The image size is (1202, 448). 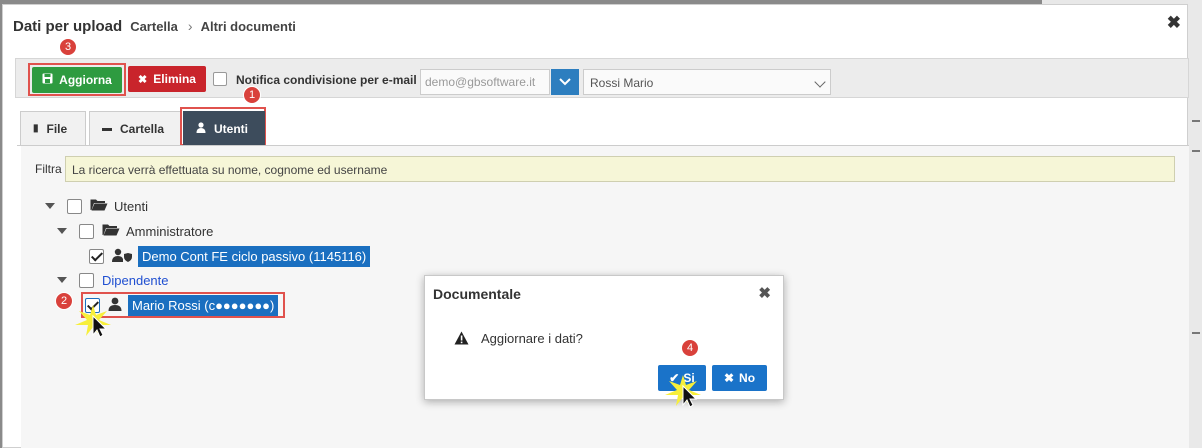 I want to click on notify-checkbox, so click(x=220, y=79).